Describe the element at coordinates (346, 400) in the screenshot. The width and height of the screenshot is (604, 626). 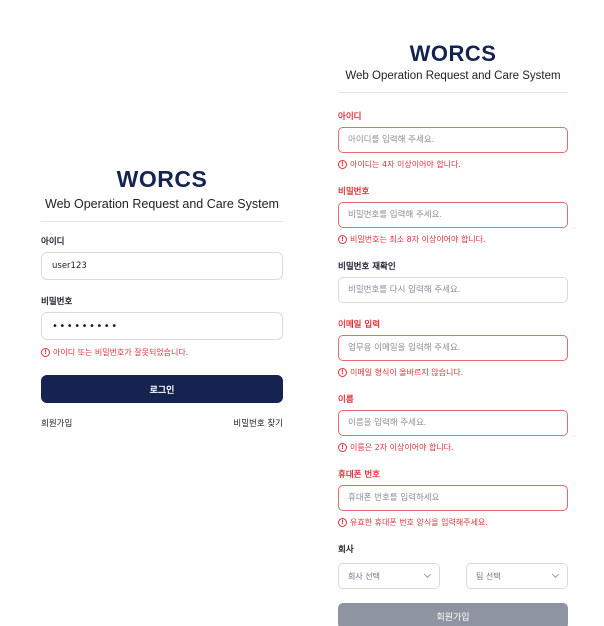
I see `signup-name-label: 이름` at that location.